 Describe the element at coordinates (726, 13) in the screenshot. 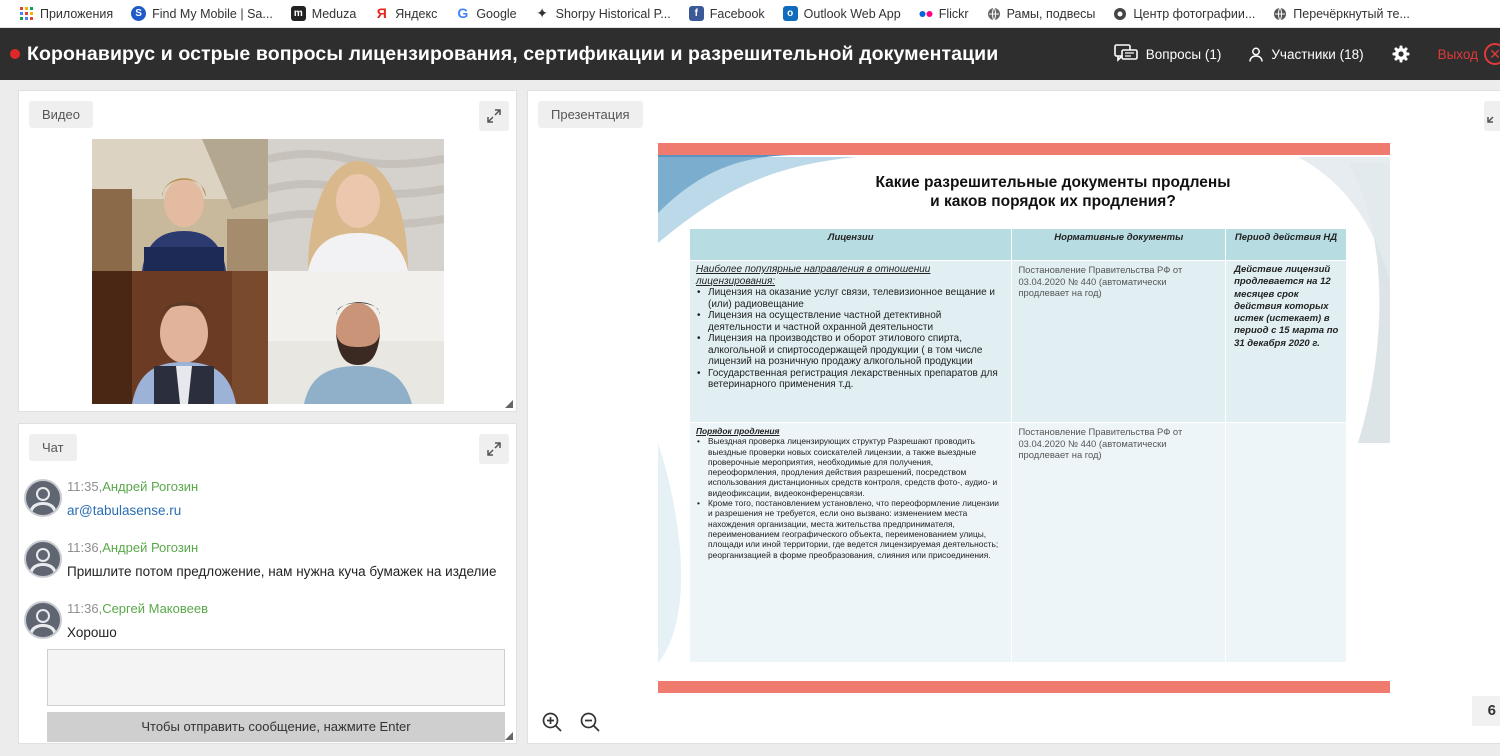

I see `bookmark-facebook: f Facebook` at that location.